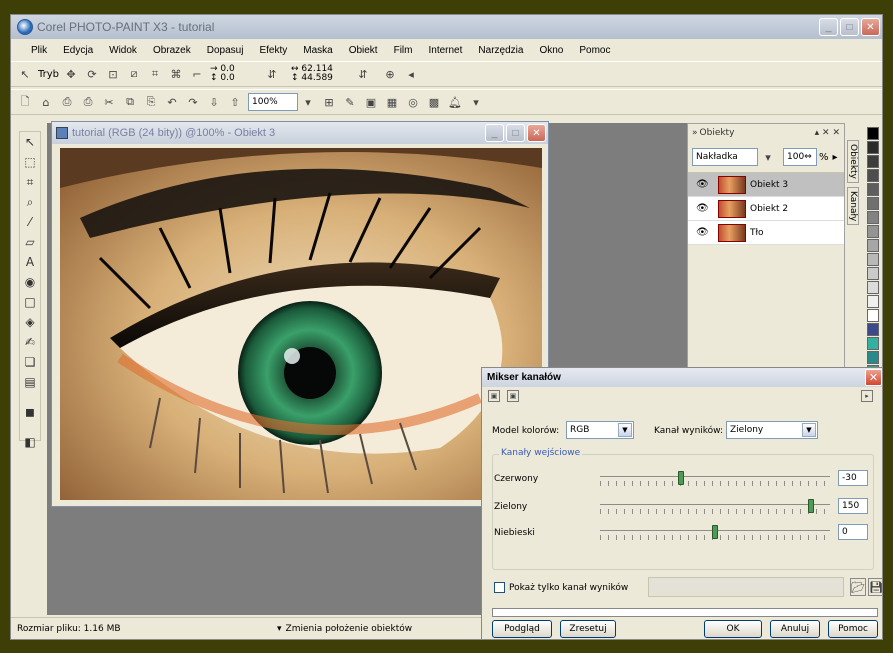 The image size is (893, 653). Describe the element at coordinates (827, 133) in the screenshot. I see `panel-close-icon: ▴ ✕ ✕` at that location.